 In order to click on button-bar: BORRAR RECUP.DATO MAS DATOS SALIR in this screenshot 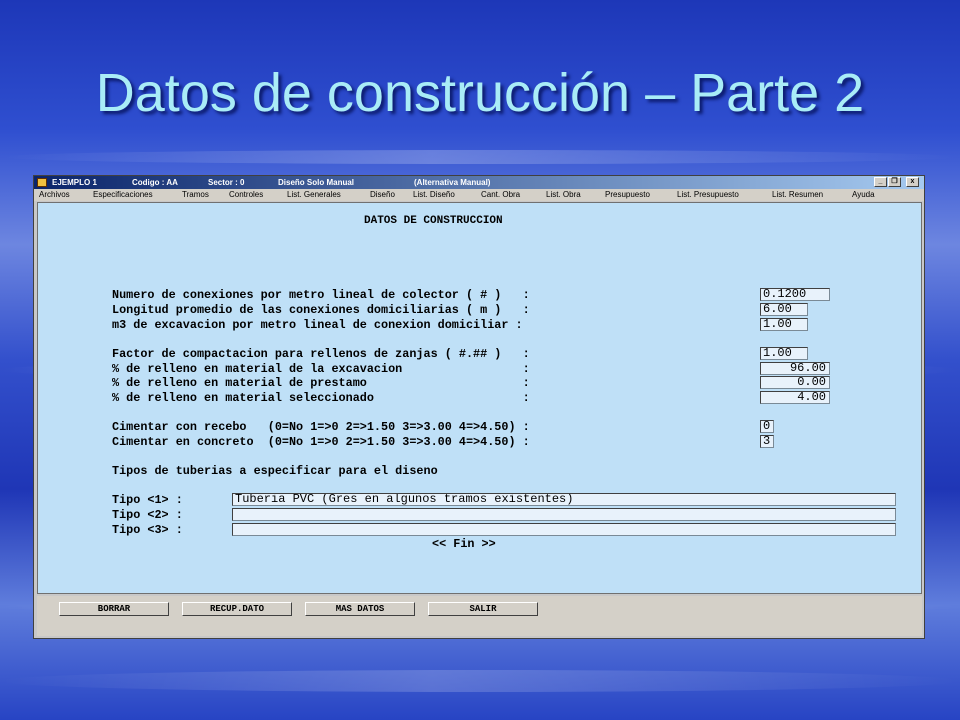, I will do `click(479, 616)`.